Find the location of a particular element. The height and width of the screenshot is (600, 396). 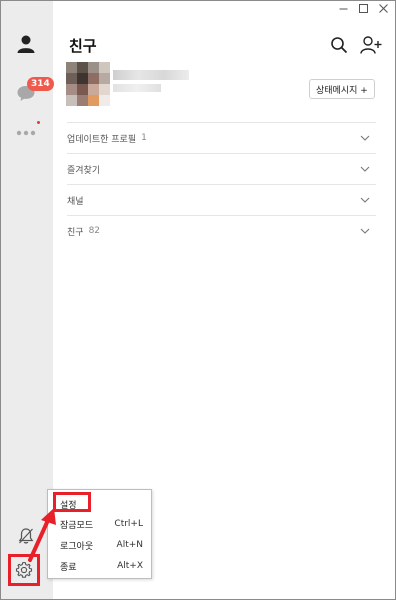

add-friend-button is located at coordinates (371, 45).